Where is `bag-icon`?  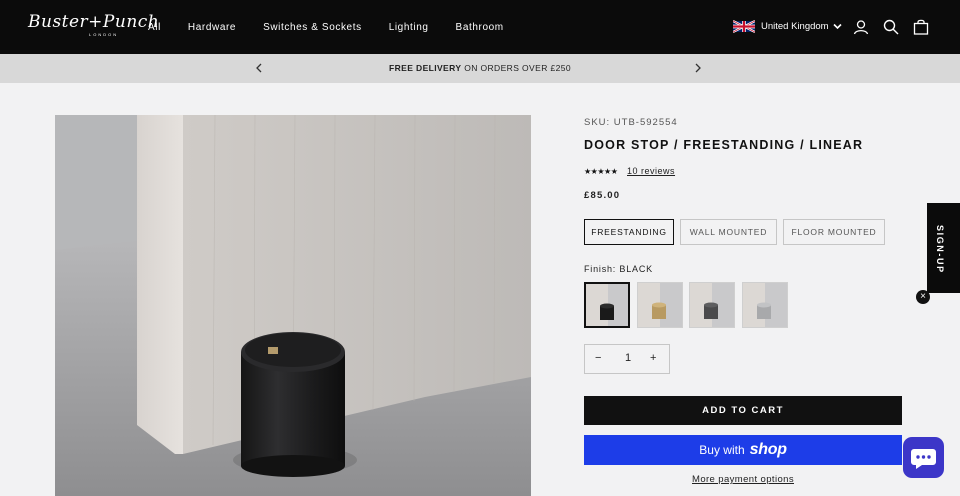 bag-icon is located at coordinates (921, 27).